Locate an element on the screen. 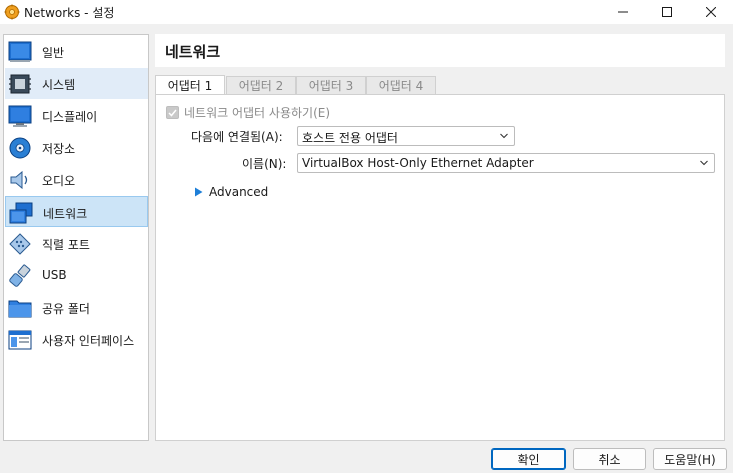  serial-port-icon is located at coordinates (20, 244).